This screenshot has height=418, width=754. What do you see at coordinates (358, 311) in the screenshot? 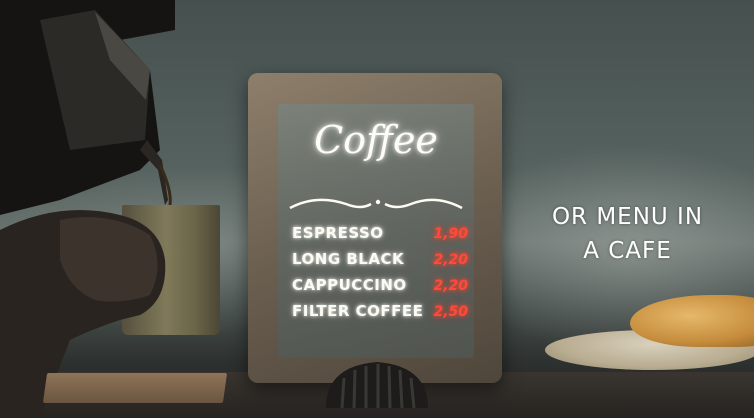
I see `item-name: FILTER COFFEE` at bounding box center [358, 311].